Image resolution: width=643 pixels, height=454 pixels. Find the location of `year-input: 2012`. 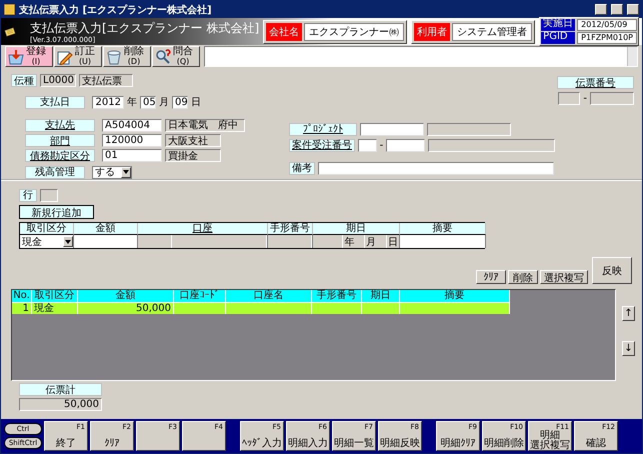

year-input: 2012 is located at coordinates (108, 102).